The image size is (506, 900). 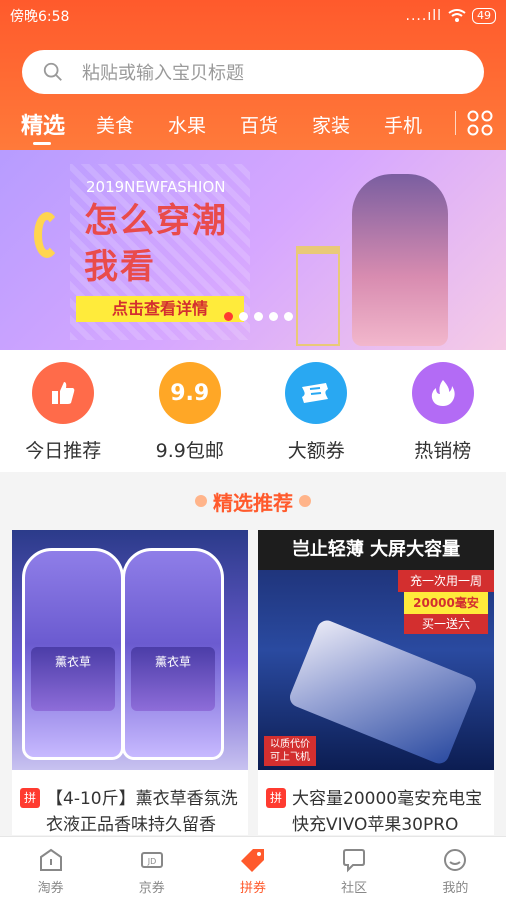 I want to click on product-title-row: 拼 大容量20000毫安充电宝快充VIVO苹果30PRO, so click(x=376, y=802).